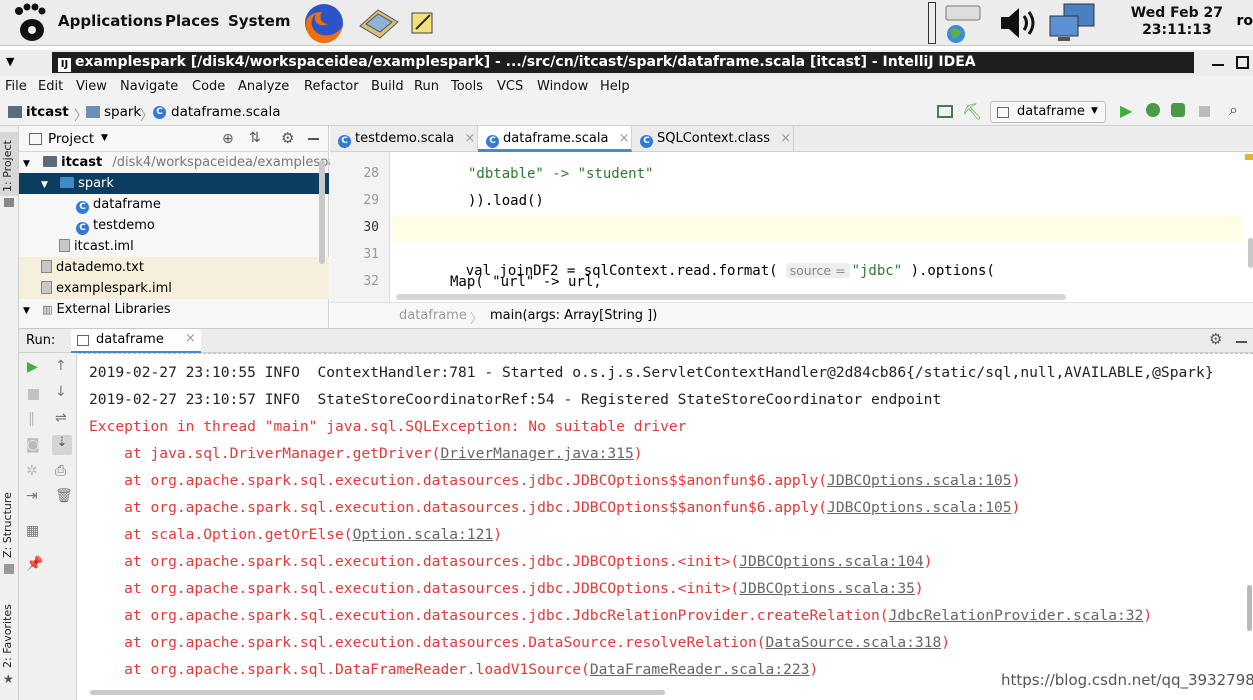  I want to click on breadcrumb-spark: spark, so click(122, 112).